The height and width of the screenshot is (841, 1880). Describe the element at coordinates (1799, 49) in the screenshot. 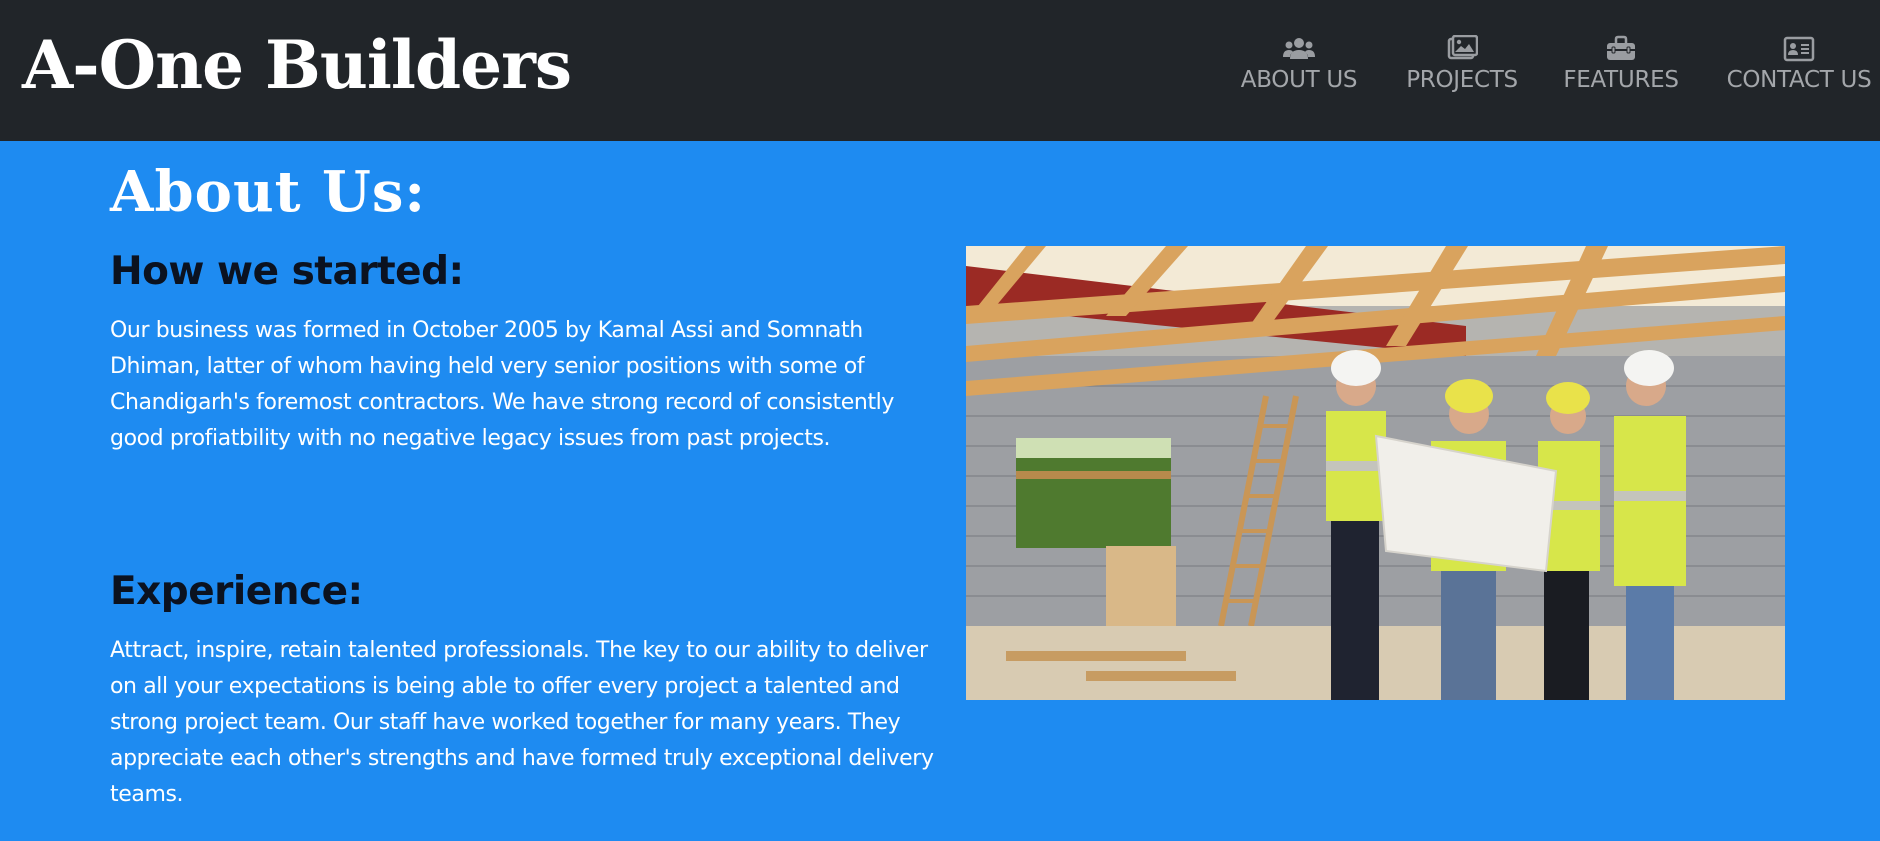

I see `address-card-icon` at that location.